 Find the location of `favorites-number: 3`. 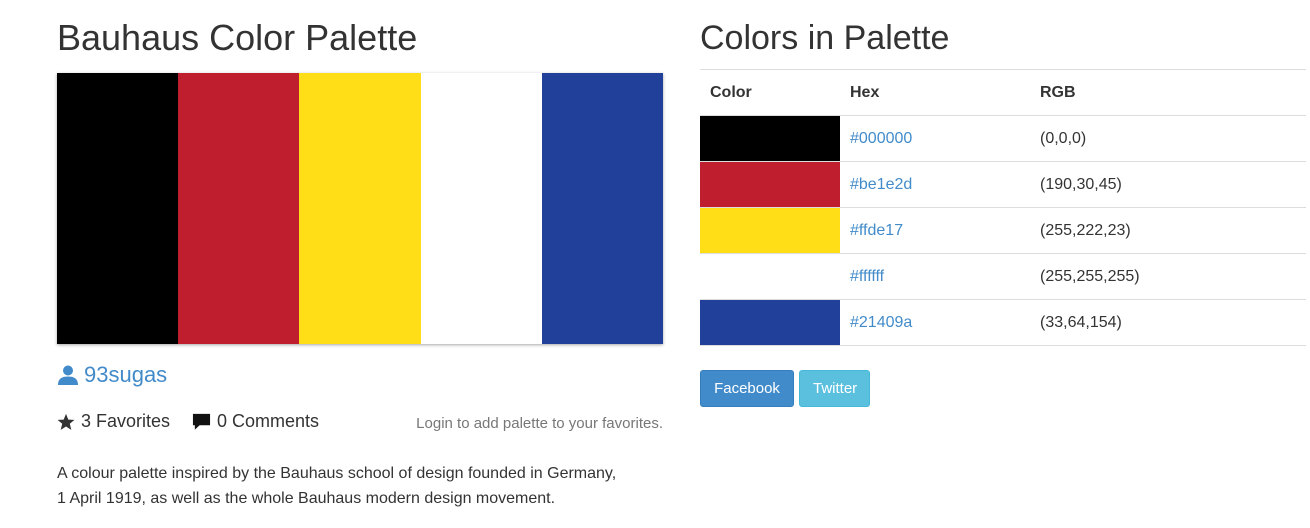

favorites-number: 3 is located at coordinates (86, 421).